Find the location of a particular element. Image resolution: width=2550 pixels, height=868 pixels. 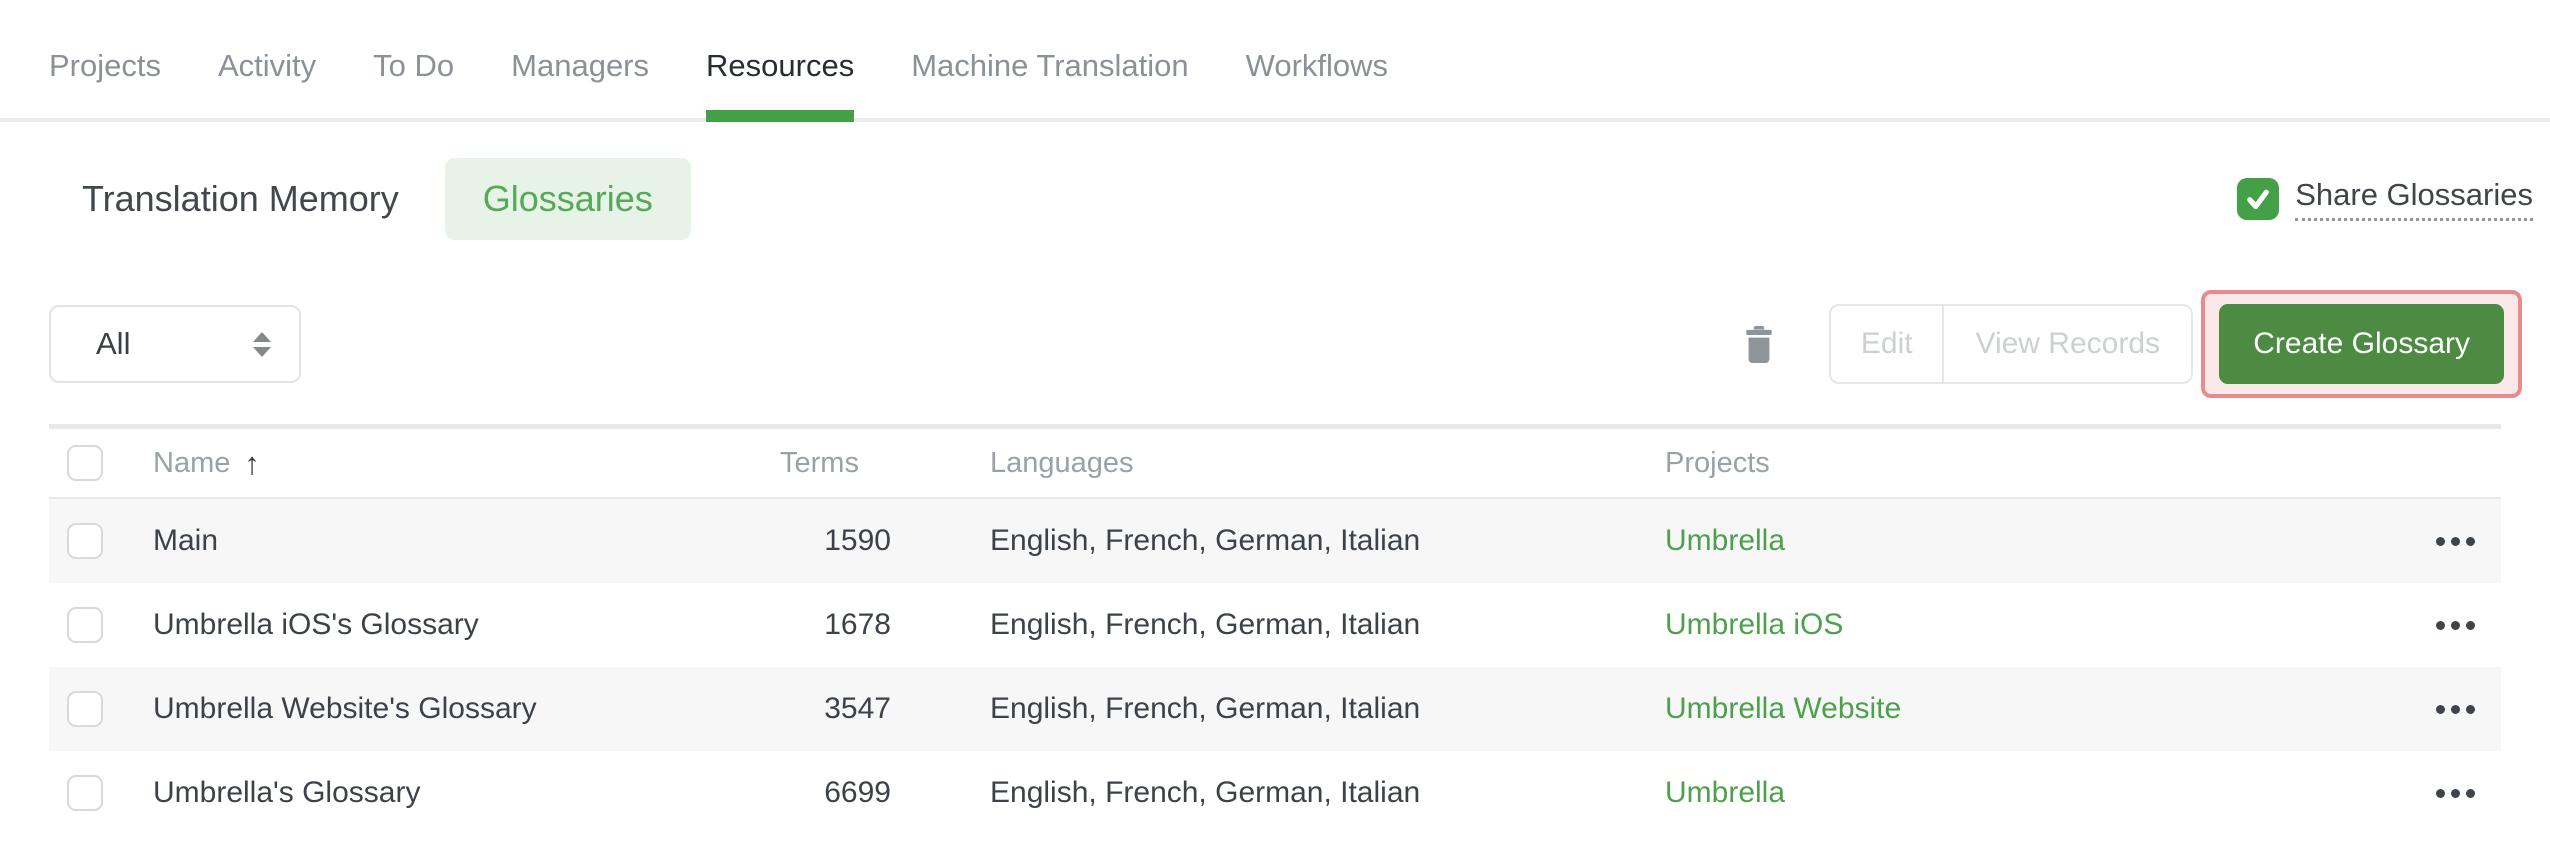

column-header-languages: Languages is located at coordinates (1062, 462).